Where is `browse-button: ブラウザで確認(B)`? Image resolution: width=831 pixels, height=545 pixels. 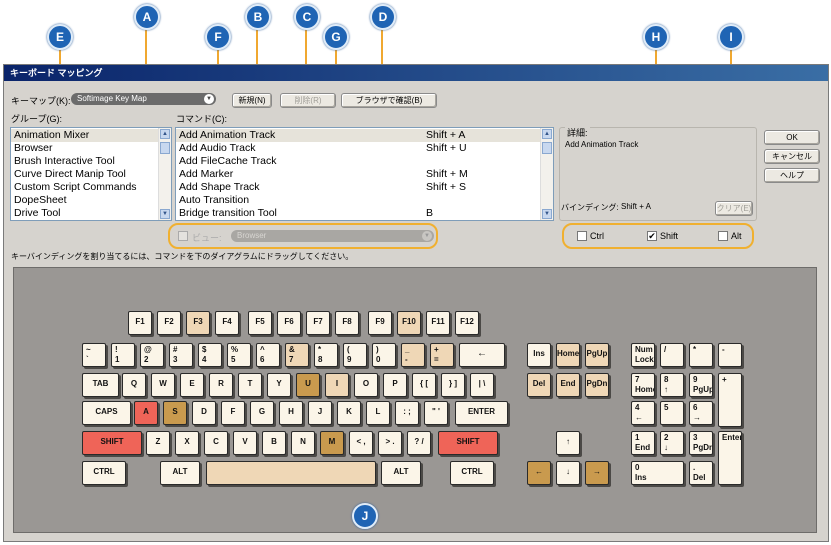 browse-button: ブラウザで確認(B) is located at coordinates (389, 100).